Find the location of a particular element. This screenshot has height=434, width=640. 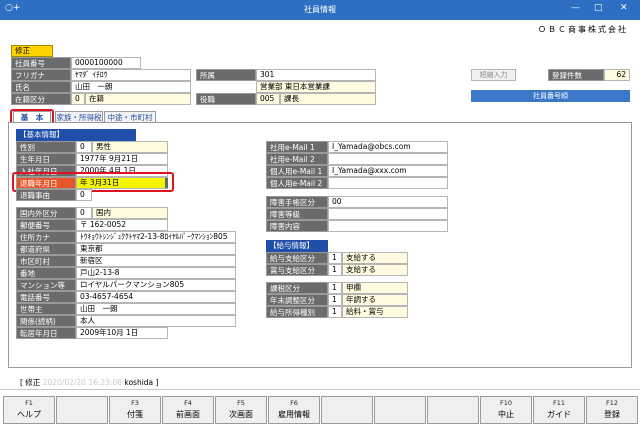

disab-grade-label: 障害等級 is located at coordinates (297, 214).